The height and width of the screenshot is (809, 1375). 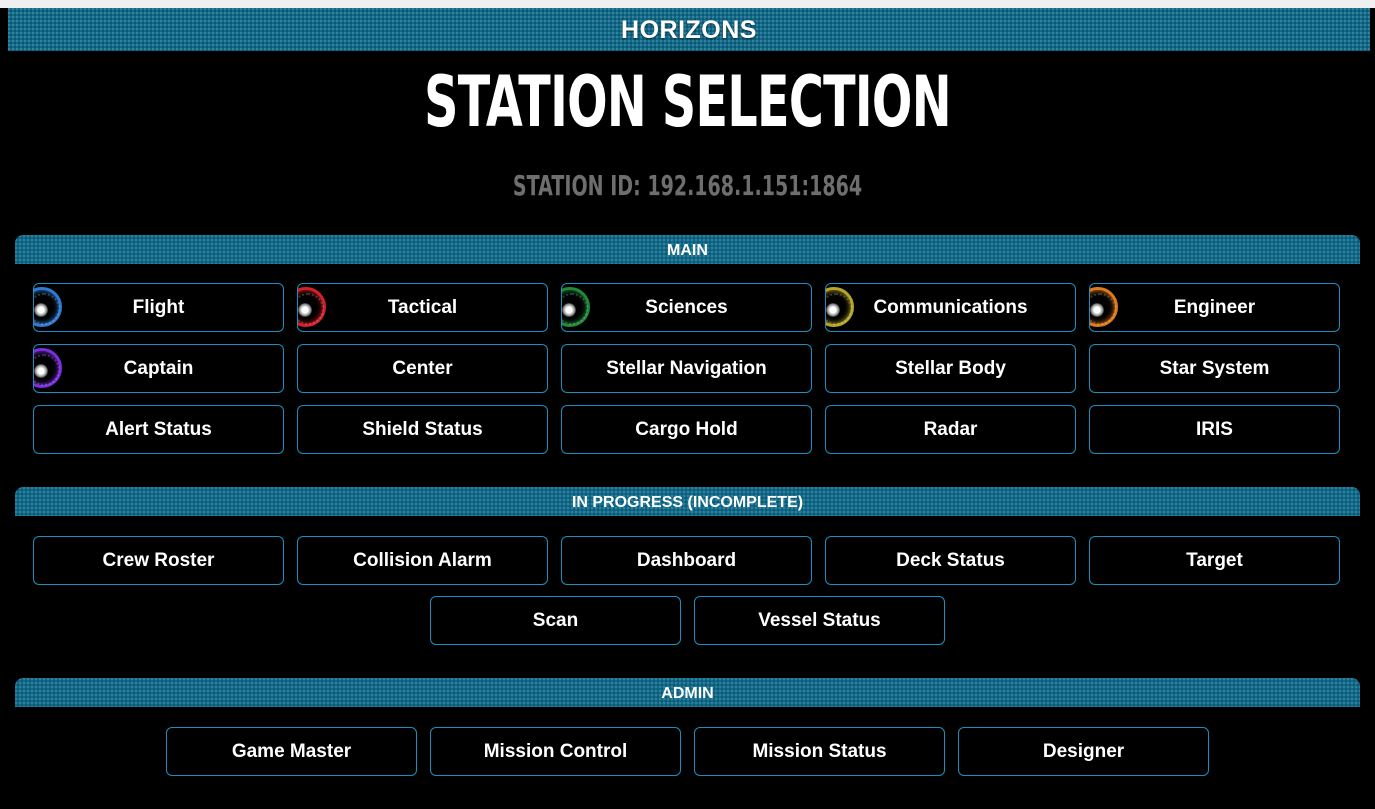 I want to click on button-label: Tactical, so click(x=422, y=307).